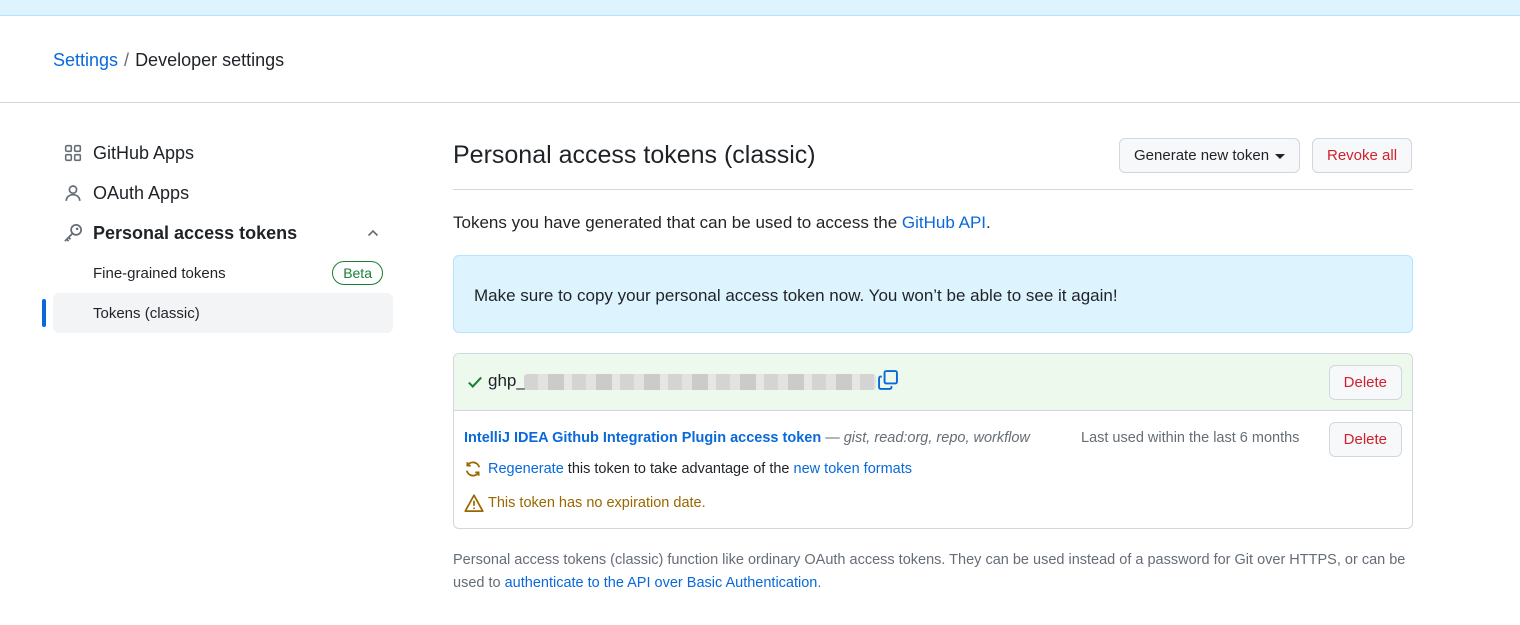  Describe the element at coordinates (195, 232) in the screenshot. I see `sidebar-item-label: Personal access tokens` at that location.